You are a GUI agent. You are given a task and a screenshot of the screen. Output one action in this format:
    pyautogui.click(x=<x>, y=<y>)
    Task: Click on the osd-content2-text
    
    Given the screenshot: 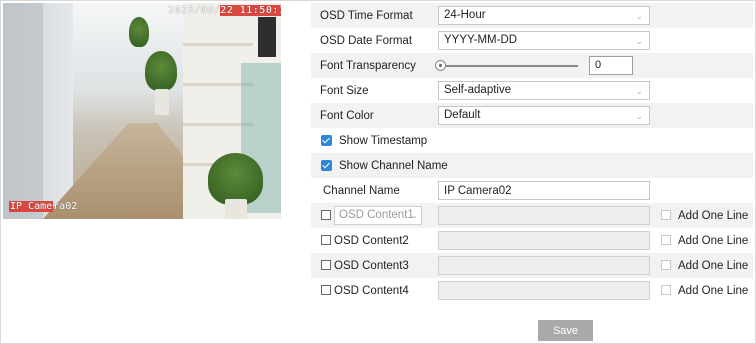 What is the action you would take?
    pyautogui.click(x=544, y=240)
    